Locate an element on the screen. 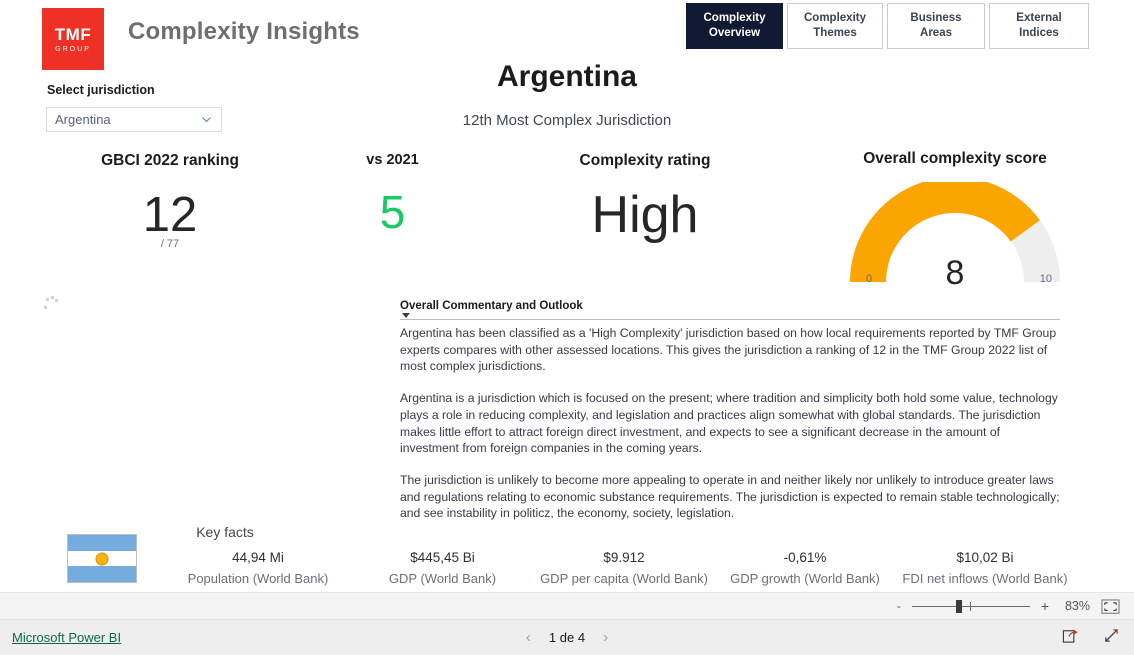 The image size is (1134, 655). report-footer: Microsoft Power BI ‹ 1 de 4 › is located at coordinates (567, 637).